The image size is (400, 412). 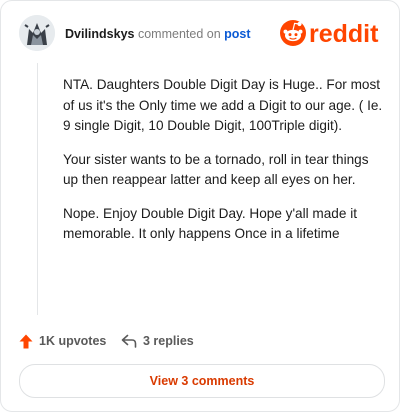 What do you see at coordinates (26, 341) in the screenshot?
I see `upvote-arrow-icon` at bounding box center [26, 341].